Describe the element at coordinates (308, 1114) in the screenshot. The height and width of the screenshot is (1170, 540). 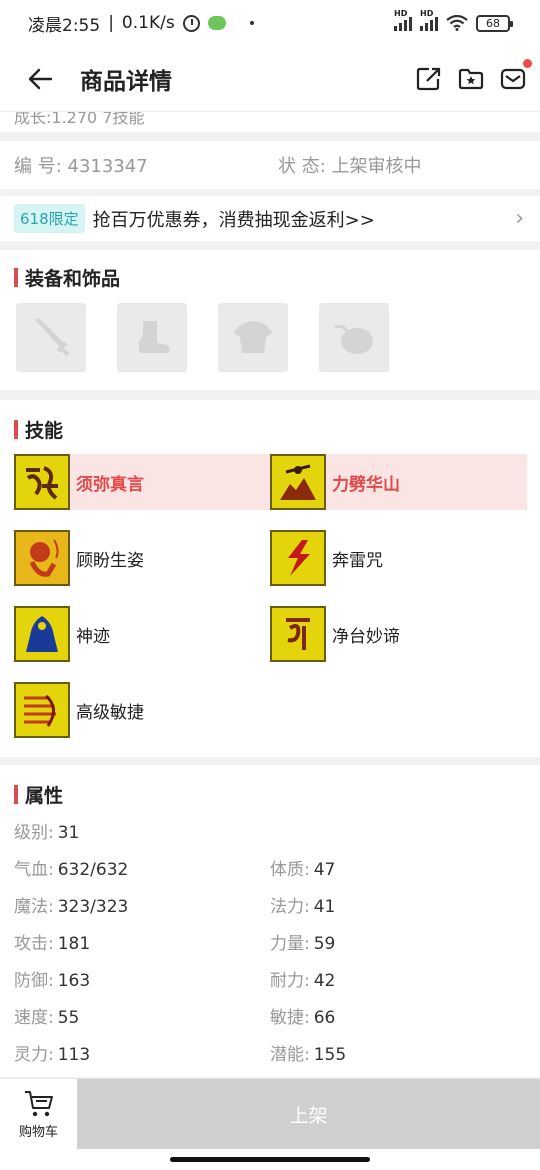
I see `list-for-sale-button: 上架` at that location.